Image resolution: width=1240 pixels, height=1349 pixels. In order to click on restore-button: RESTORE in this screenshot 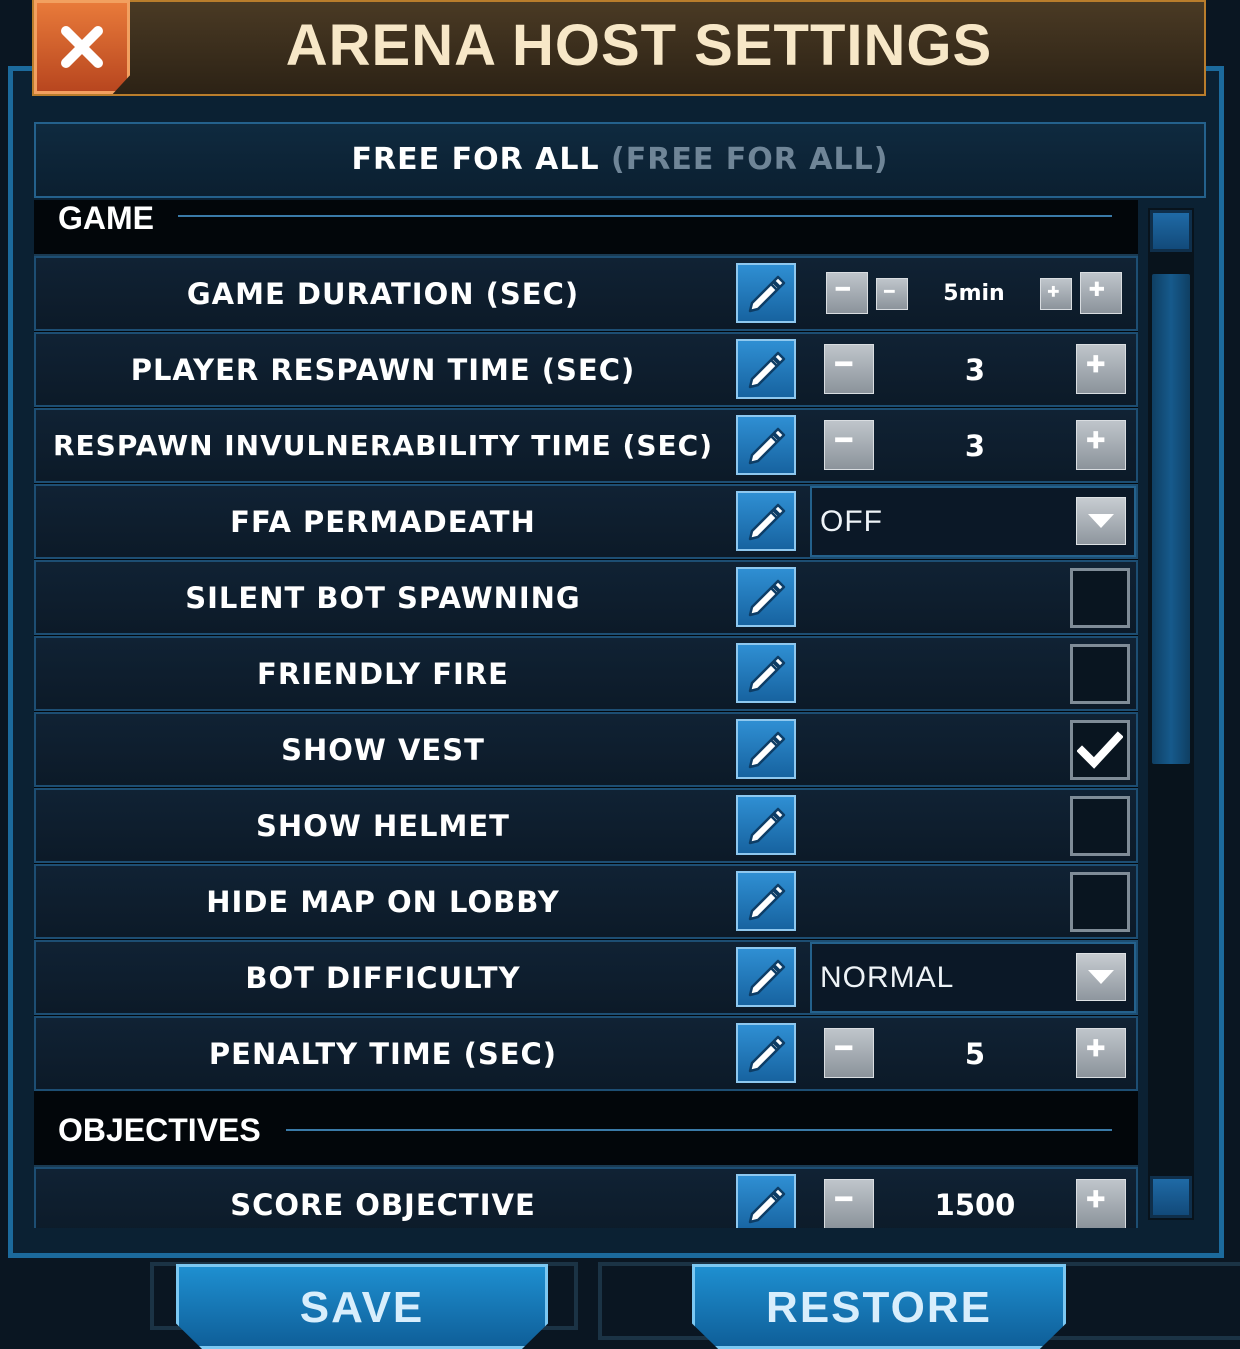, I will do `click(879, 1306)`.